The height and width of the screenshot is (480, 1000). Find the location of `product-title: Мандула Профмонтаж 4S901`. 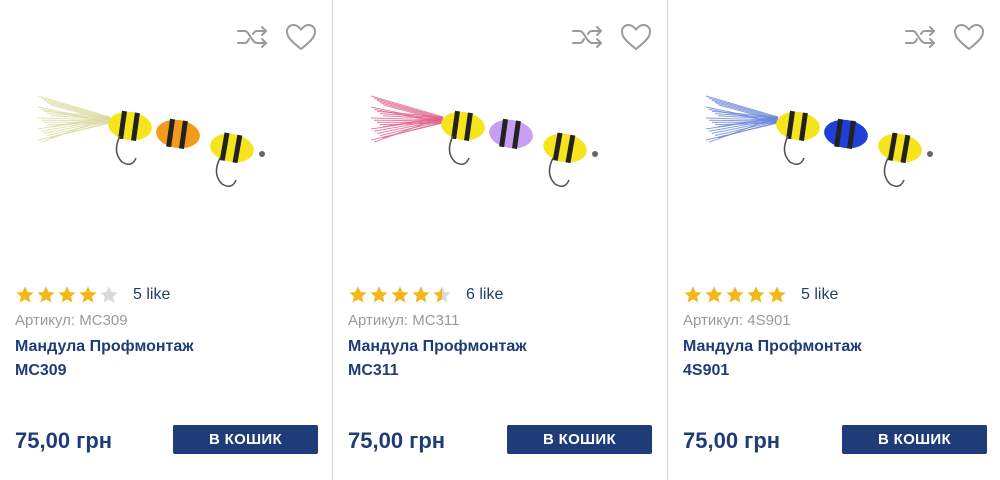

product-title: Мандула Профмонтаж 4S901 is located at coordinates (813, 359).